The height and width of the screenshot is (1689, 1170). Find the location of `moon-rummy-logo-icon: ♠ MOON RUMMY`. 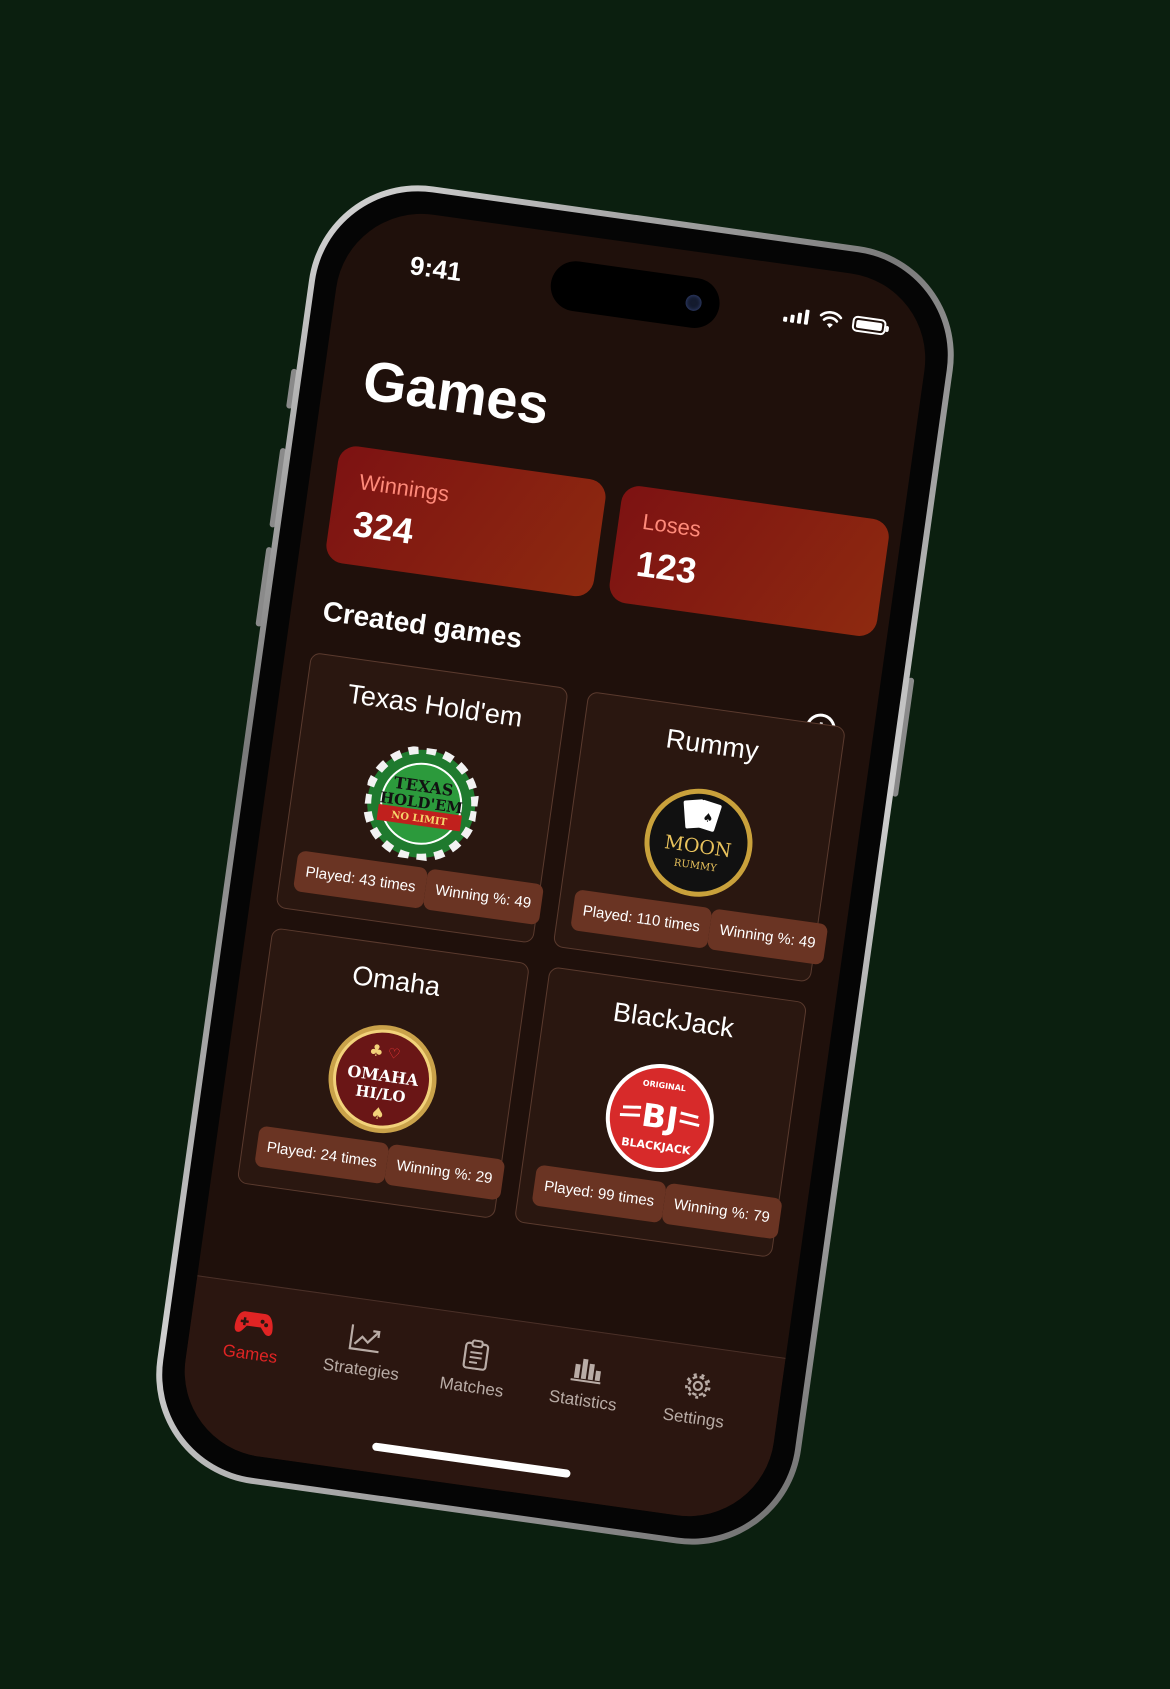

moon-rummy-logo-icon: ♠ MOON RUMMY is located at coordinates (698, 842).